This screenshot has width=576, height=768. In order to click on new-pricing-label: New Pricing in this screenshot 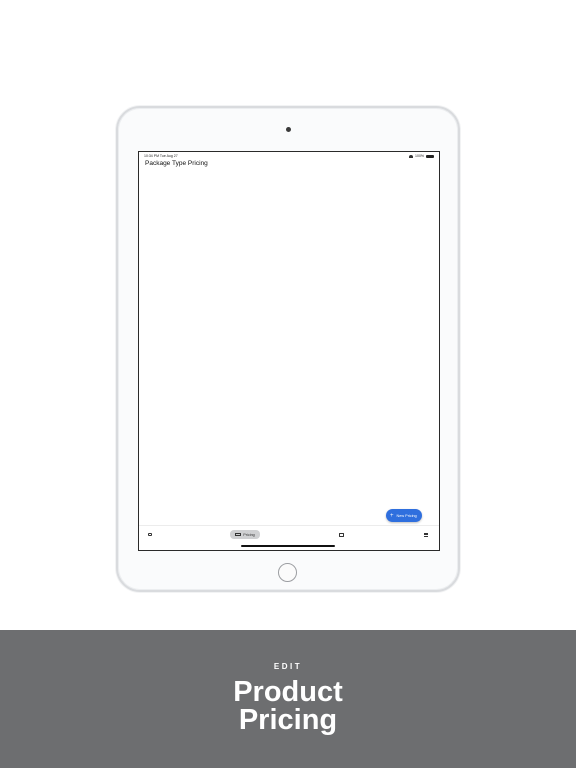, I will do `click(406, 515)`.